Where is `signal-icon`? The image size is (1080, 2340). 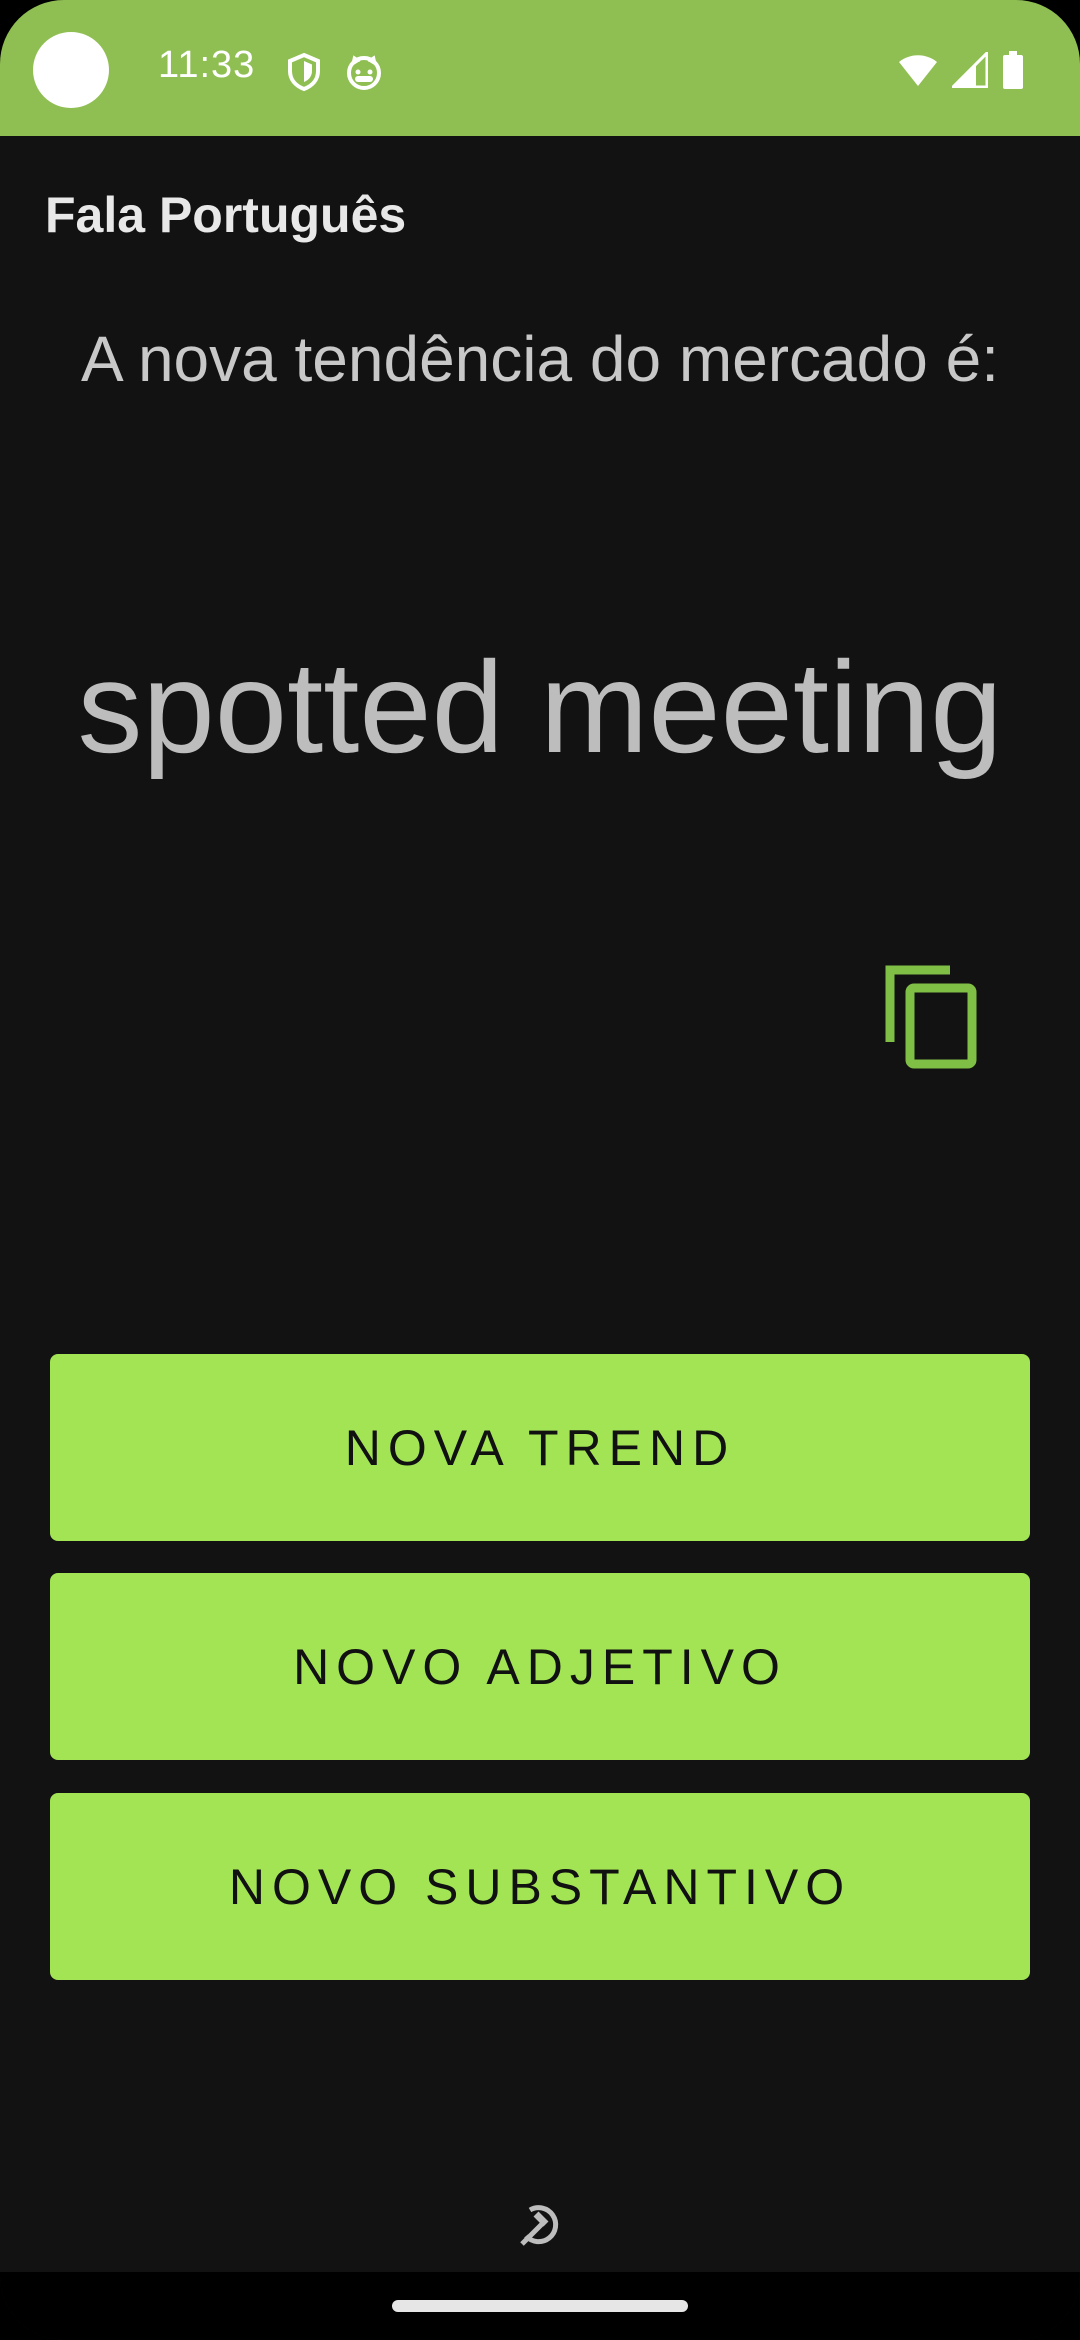 signal-icon is located at coordinates (969, 70).